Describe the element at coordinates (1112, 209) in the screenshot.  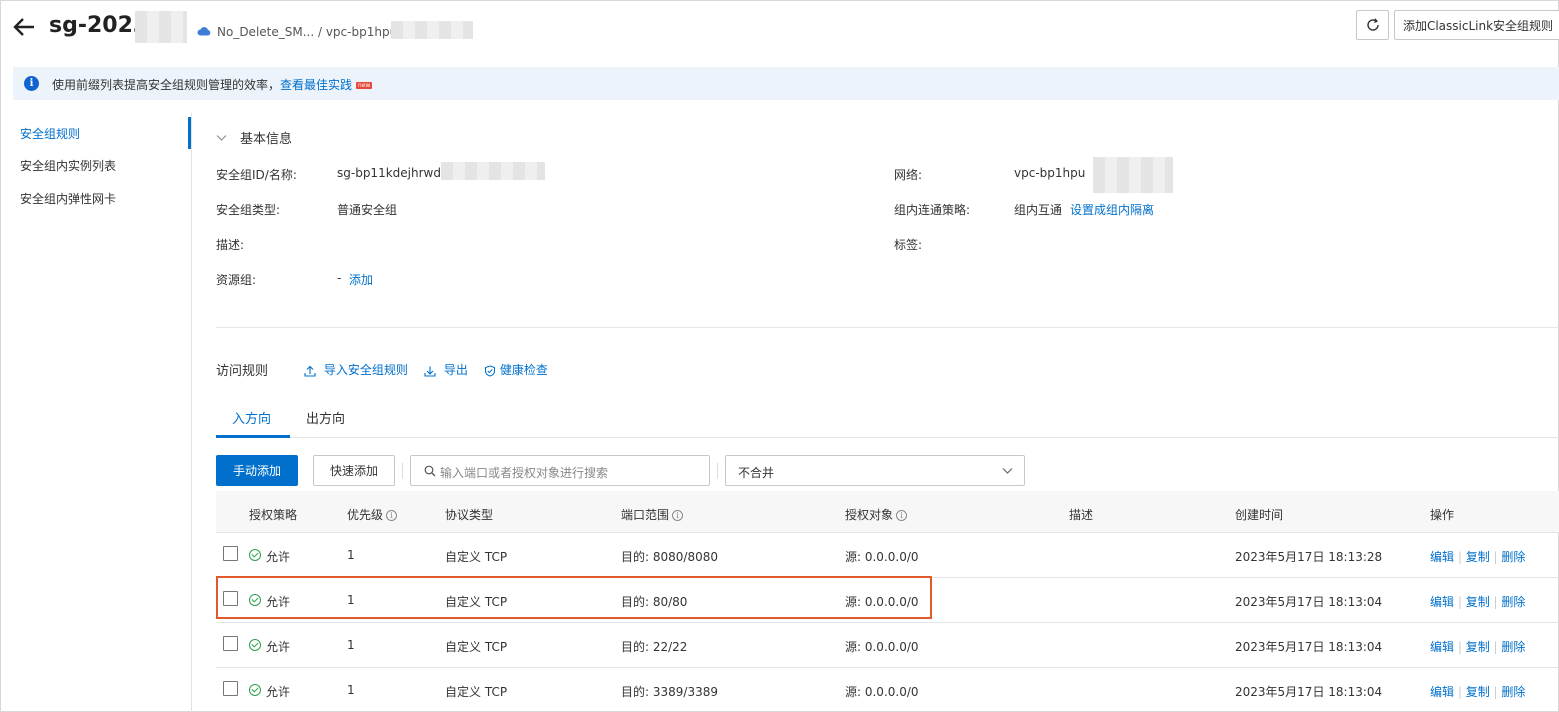
I see `set-isolation-link: 设置成组内隔离` at that location.